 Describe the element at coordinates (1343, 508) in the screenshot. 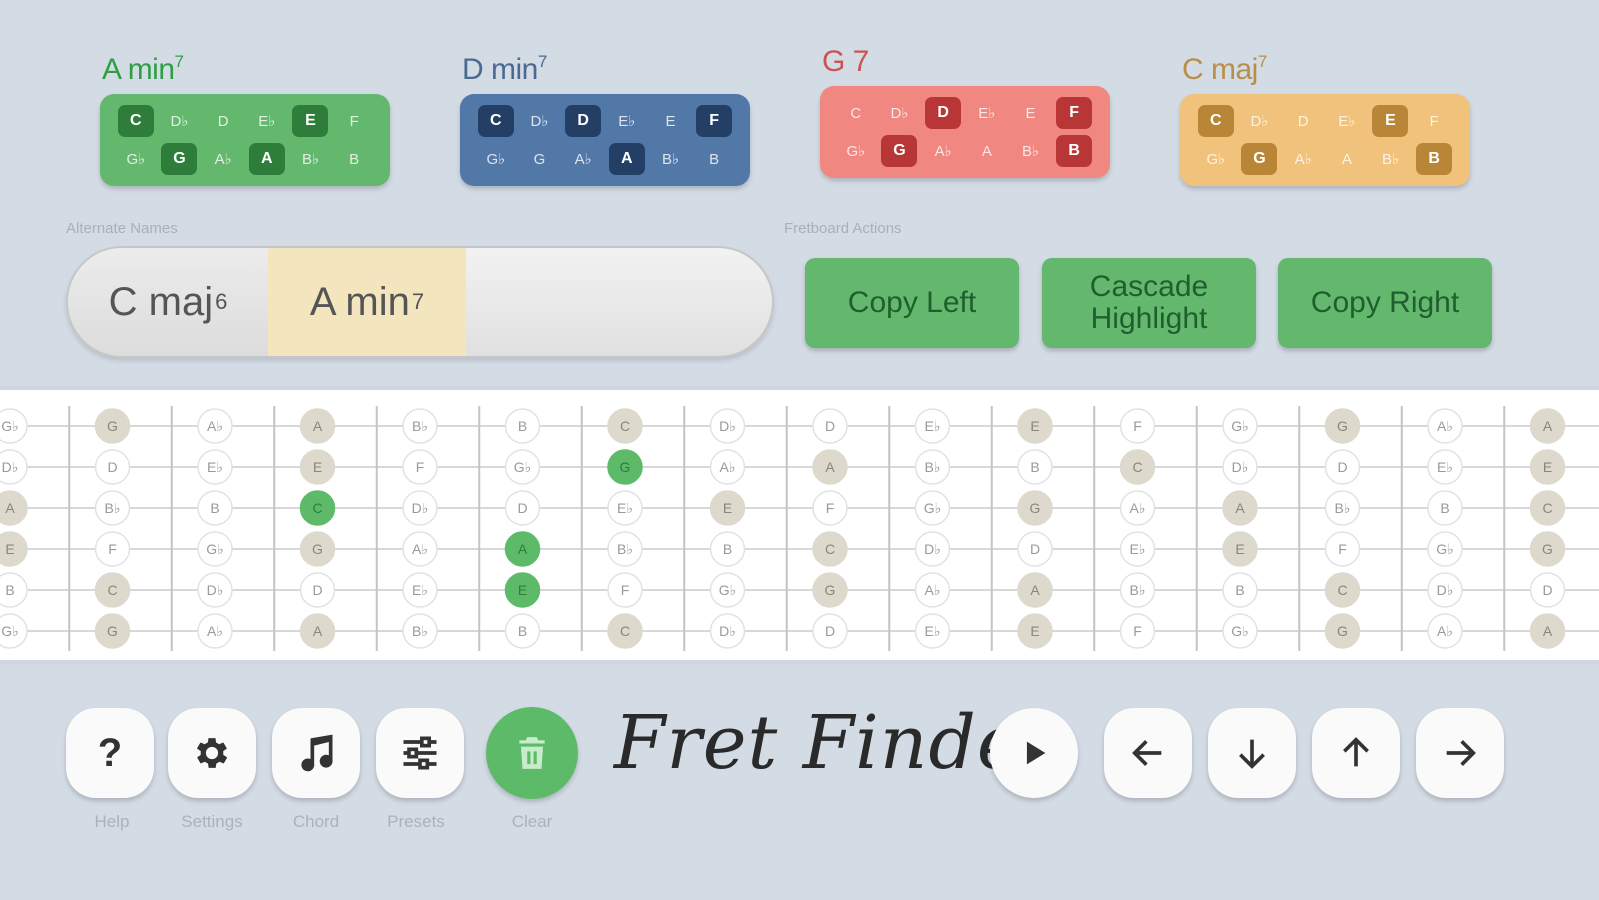

I see `fretboard-note-label: B♭` at that location.